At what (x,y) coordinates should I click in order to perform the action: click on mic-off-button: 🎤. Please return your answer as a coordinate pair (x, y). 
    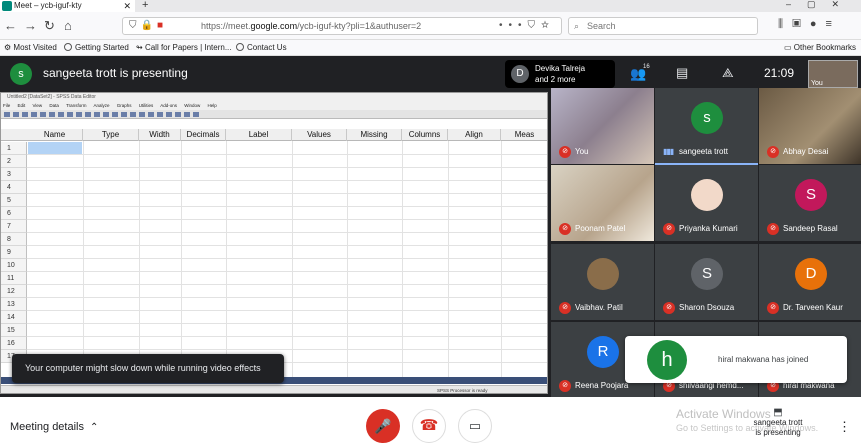
    Looking at the image, I should click on (383, 426).